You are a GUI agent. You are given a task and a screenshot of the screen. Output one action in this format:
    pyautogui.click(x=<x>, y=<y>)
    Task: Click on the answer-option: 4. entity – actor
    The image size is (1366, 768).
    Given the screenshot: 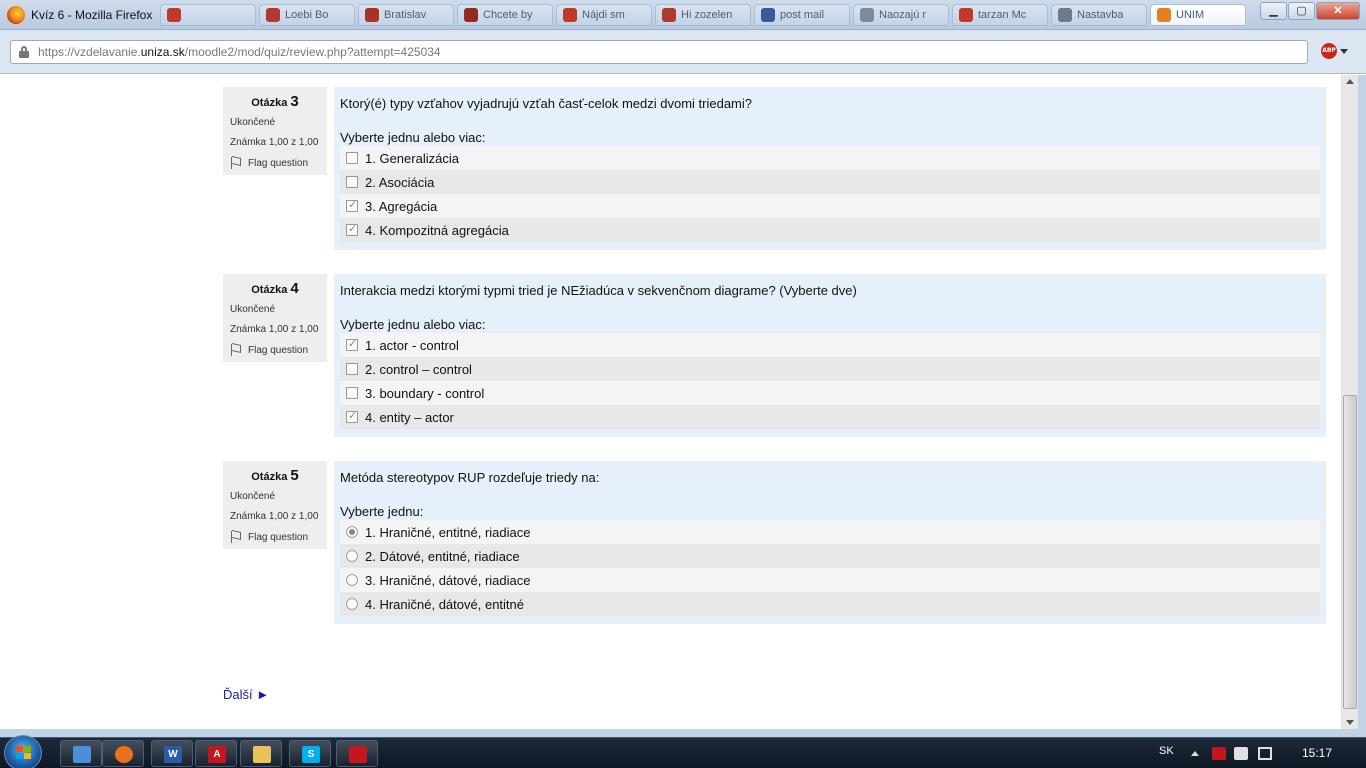 What is the action you would take?
    pyautogui.click(x=830, y=417)
    